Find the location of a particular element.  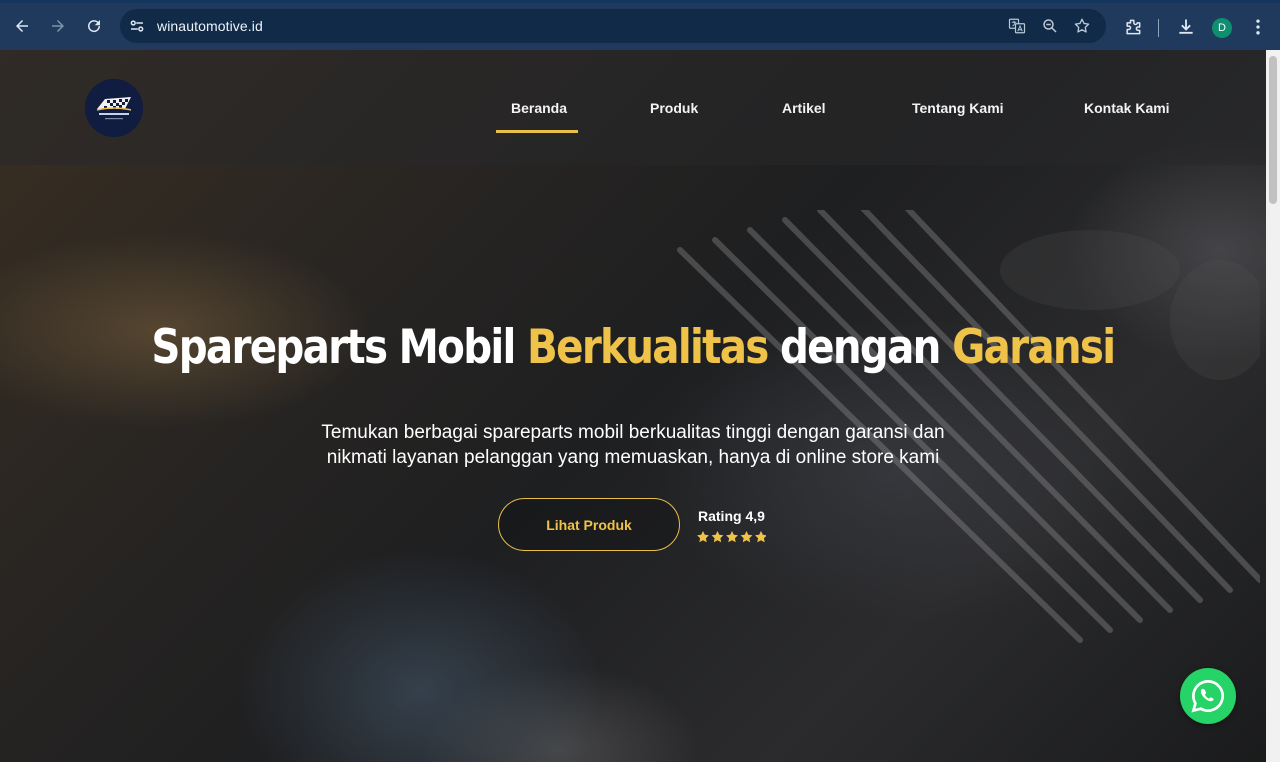

zoom-icon is located at coordinates (1050, 26).